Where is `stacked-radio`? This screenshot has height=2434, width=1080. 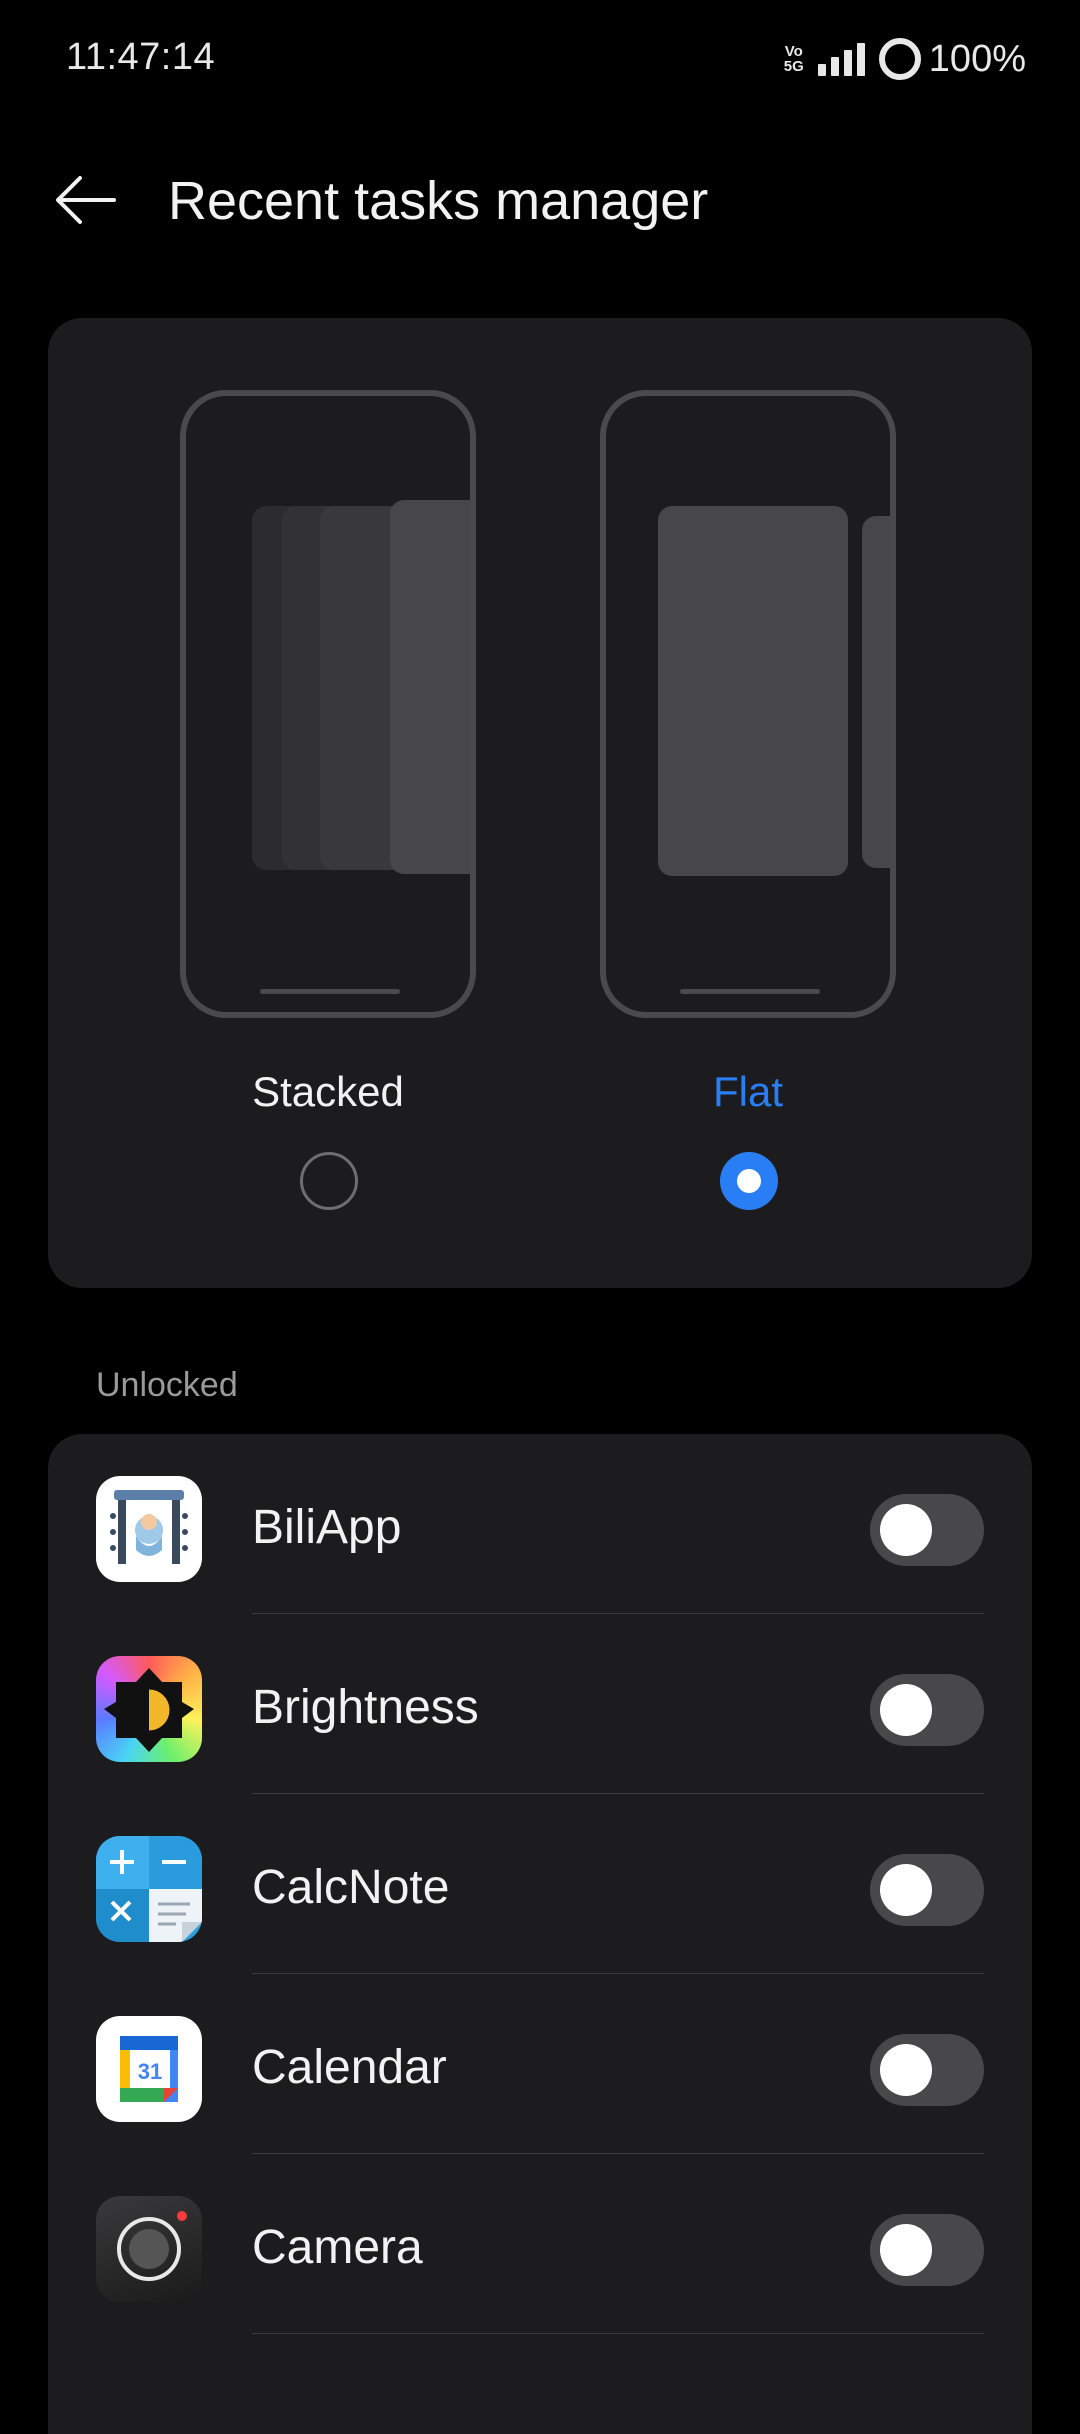 stacked-radio is located at coordinates (329, 1181).